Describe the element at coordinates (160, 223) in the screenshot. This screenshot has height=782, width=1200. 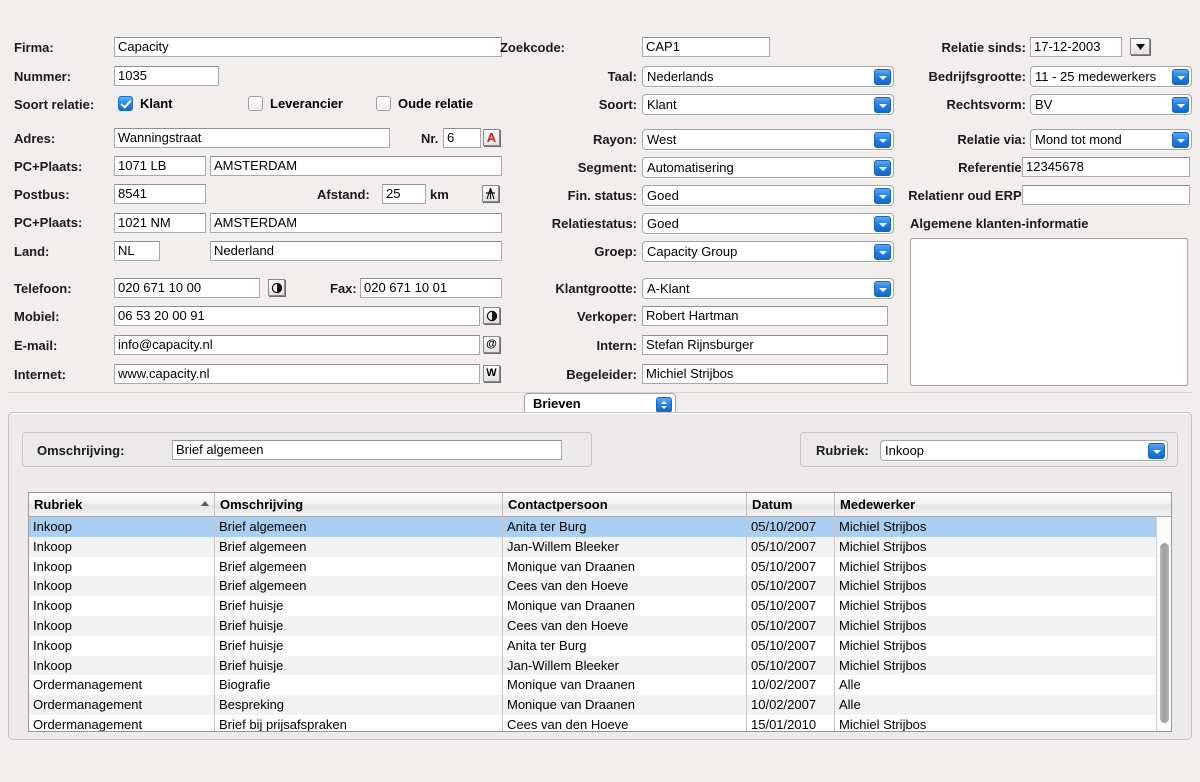
I see `postcode2-input: 1021 NM` at that location.